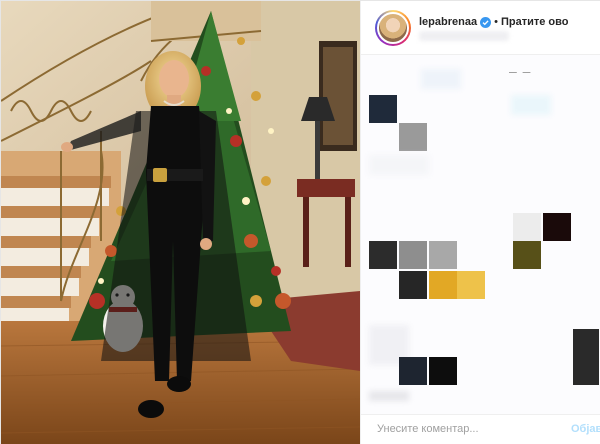  I want to click on username-line: lepabrenaa • Пратите ово, so click(493, 22).